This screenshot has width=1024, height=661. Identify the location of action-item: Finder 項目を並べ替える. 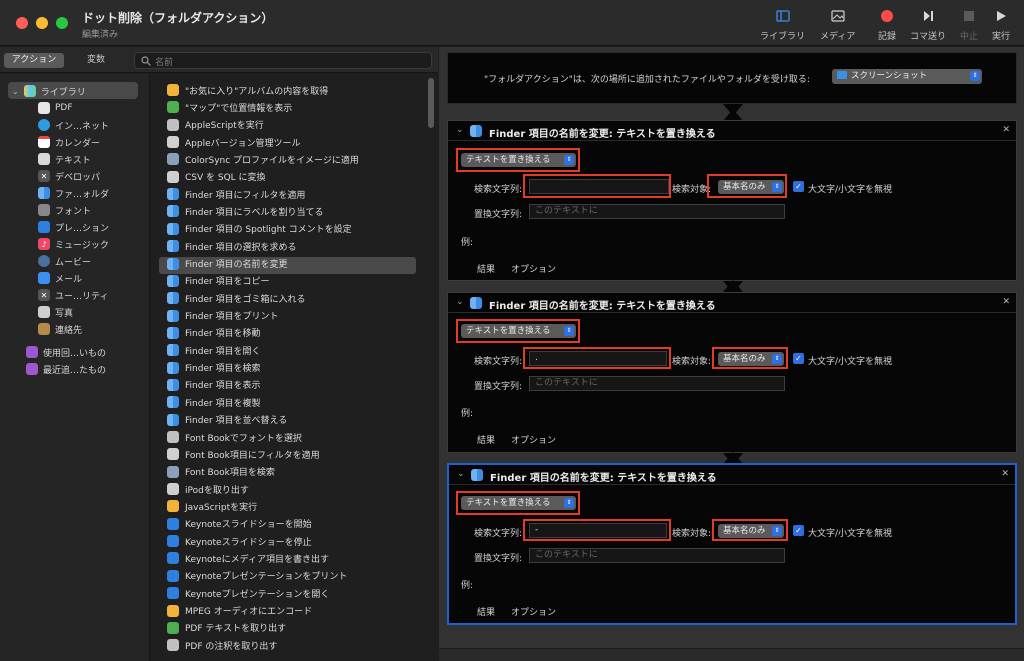
(289, 420).